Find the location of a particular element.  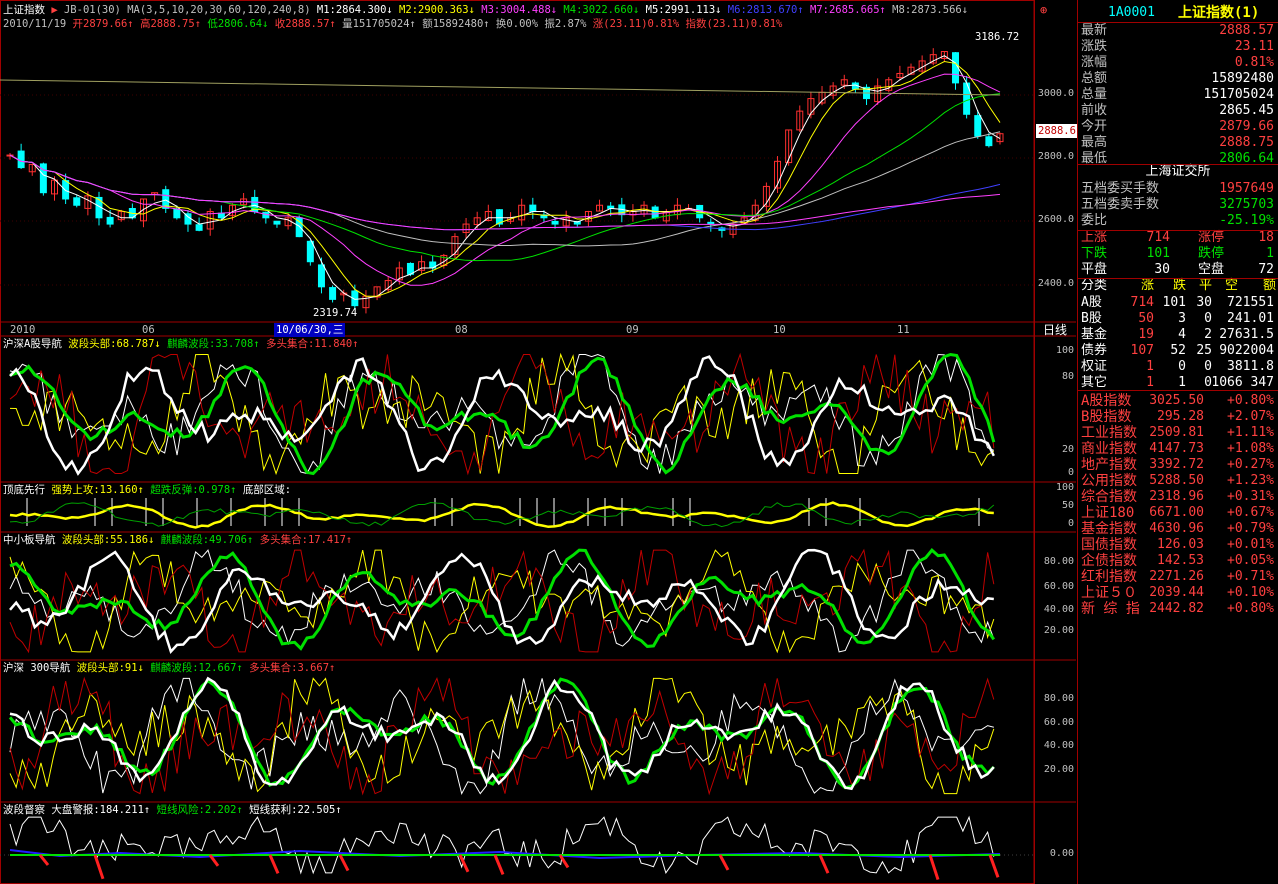

quote-label: 最新 is located at coordinates (1094, 30).